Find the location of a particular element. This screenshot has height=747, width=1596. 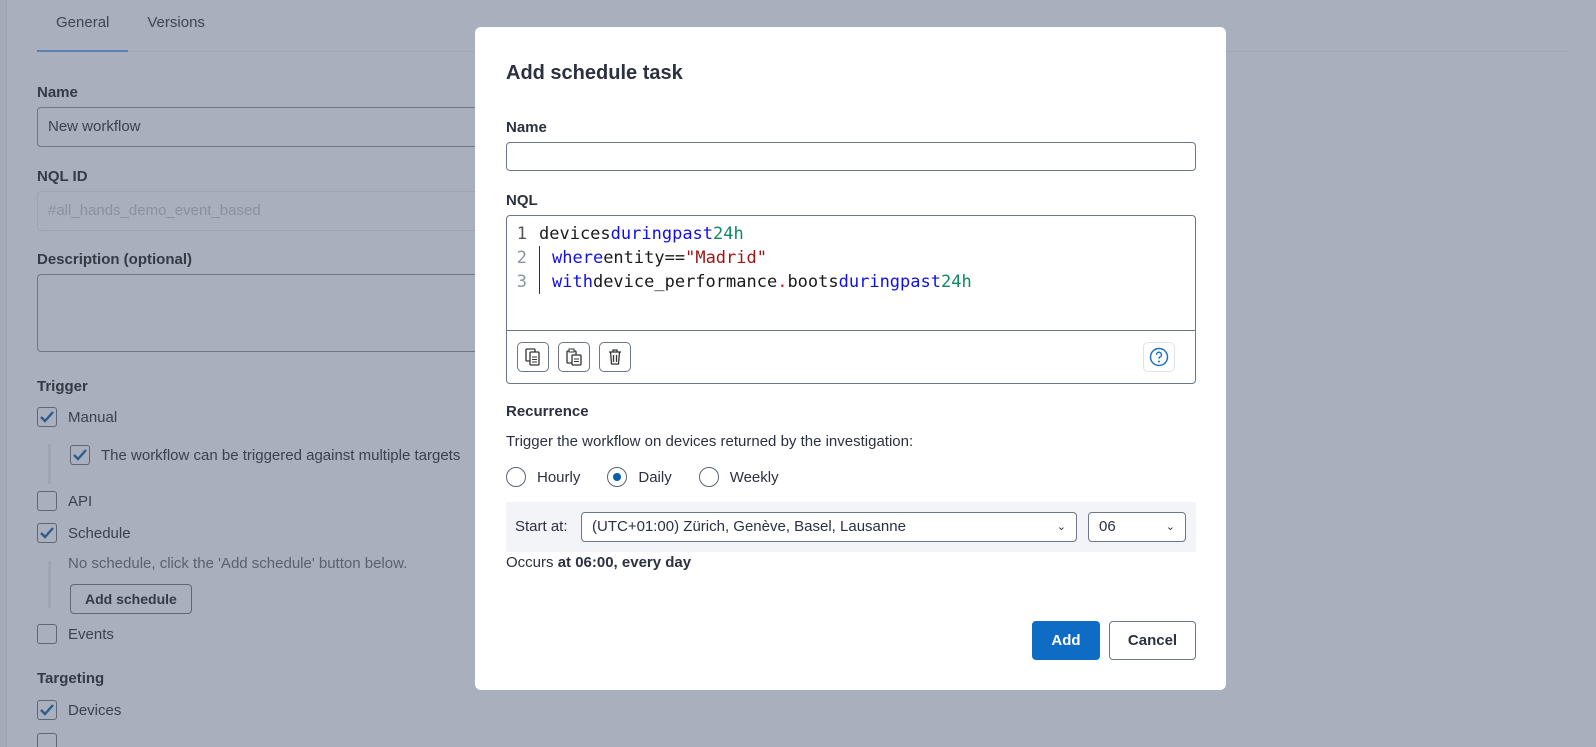

recurrence-options: Hourly Daily Weekly is located at coordinates (656, 477).